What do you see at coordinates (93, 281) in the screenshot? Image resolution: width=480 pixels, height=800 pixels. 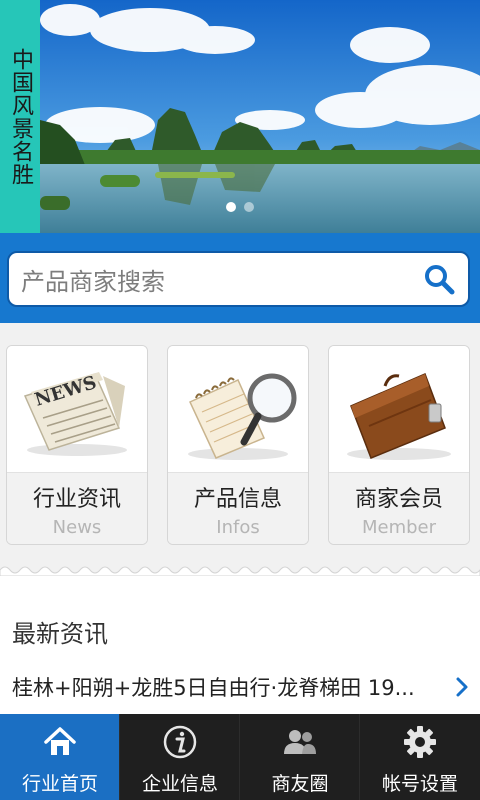 I see `search-placeholder: 产品商家搜索` at bounding box center [93, 281].